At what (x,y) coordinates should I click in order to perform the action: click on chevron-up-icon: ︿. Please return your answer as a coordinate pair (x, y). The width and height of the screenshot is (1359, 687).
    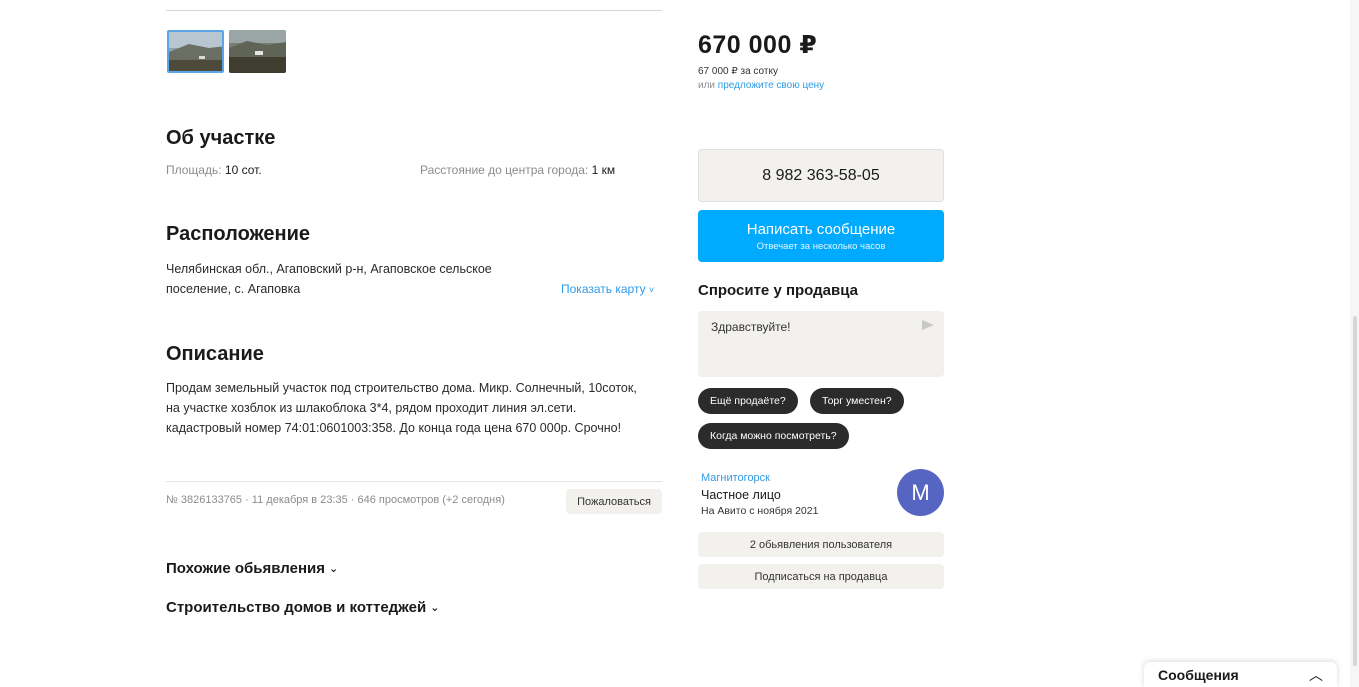
    Looking at the image, I should click on (1316, 674).